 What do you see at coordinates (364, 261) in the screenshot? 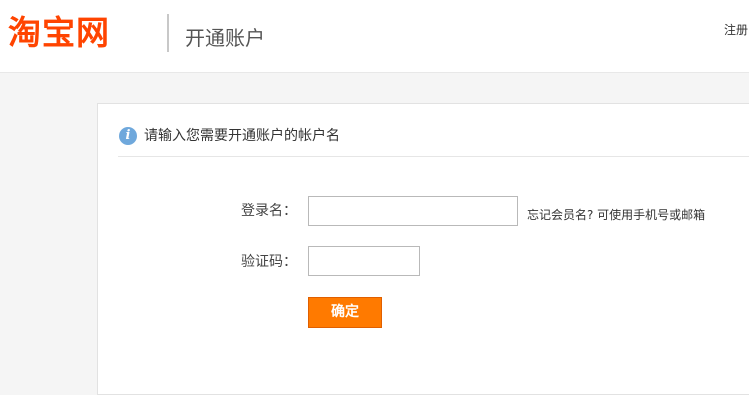
I see `captcha-input` at bounding box center [364, 261].